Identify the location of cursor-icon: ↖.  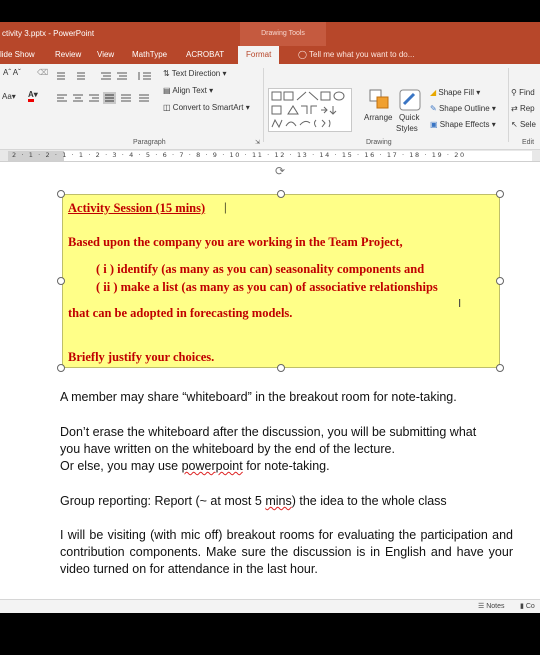
(514, 124).